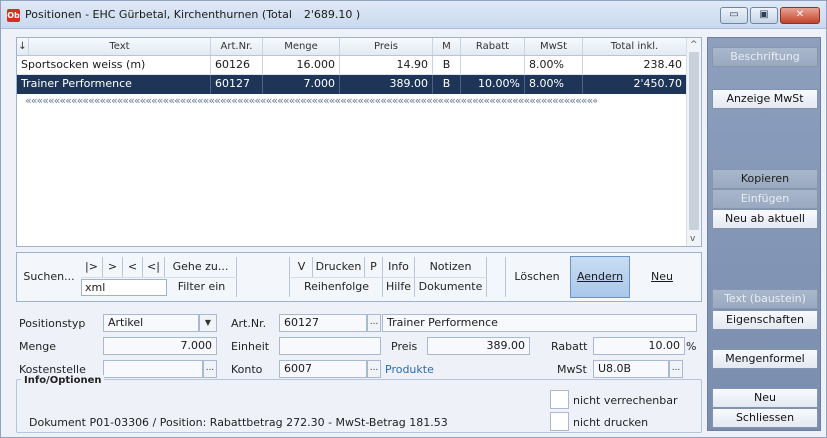 This screenshot has width=827, height=438. Describe the element at coordinates (154, 267) in the screenshot. I see `nav-last-button: <|` at that location.